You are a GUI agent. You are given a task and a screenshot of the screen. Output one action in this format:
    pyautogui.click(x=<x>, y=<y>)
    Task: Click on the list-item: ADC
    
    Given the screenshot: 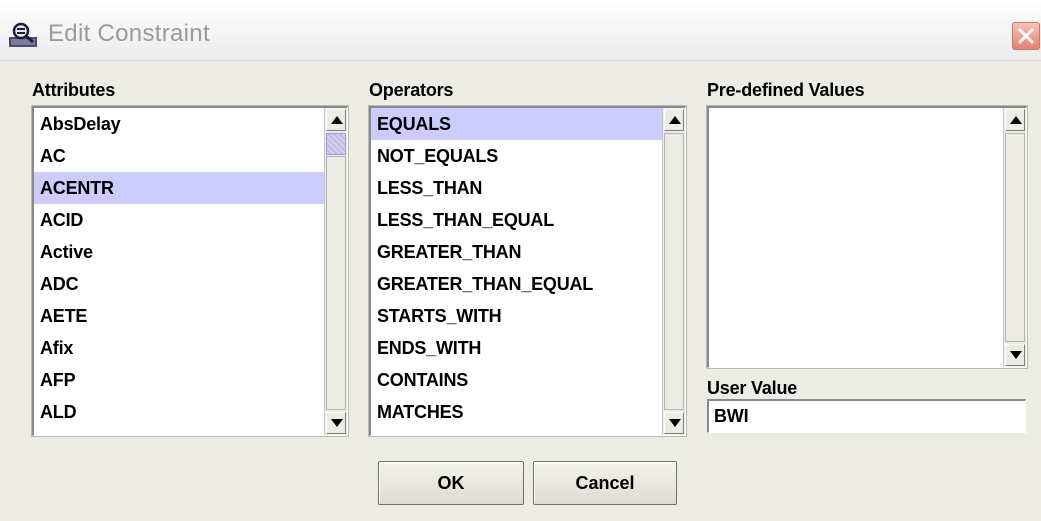 What is the action you would take?
    pyautogui.click(x=179, y=284)
    